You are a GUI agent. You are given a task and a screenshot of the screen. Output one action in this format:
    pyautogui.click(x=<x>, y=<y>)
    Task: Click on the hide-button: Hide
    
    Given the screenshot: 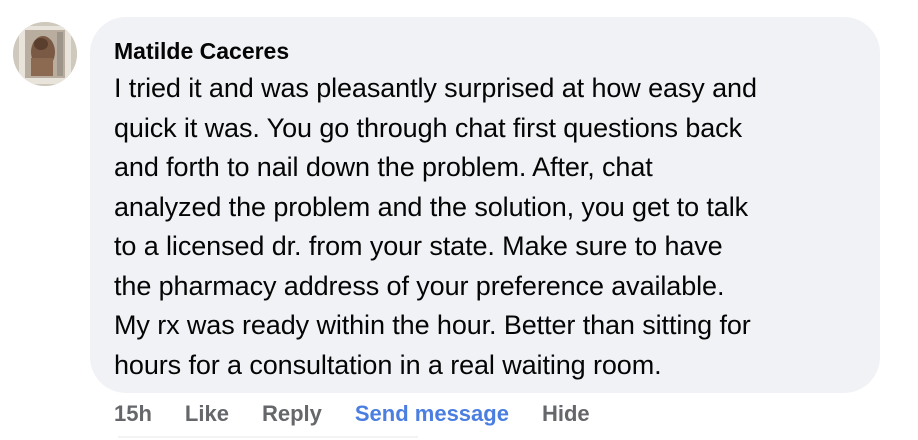 What is the action you would take?
    pyautogui.click(x=566, y=414)
    